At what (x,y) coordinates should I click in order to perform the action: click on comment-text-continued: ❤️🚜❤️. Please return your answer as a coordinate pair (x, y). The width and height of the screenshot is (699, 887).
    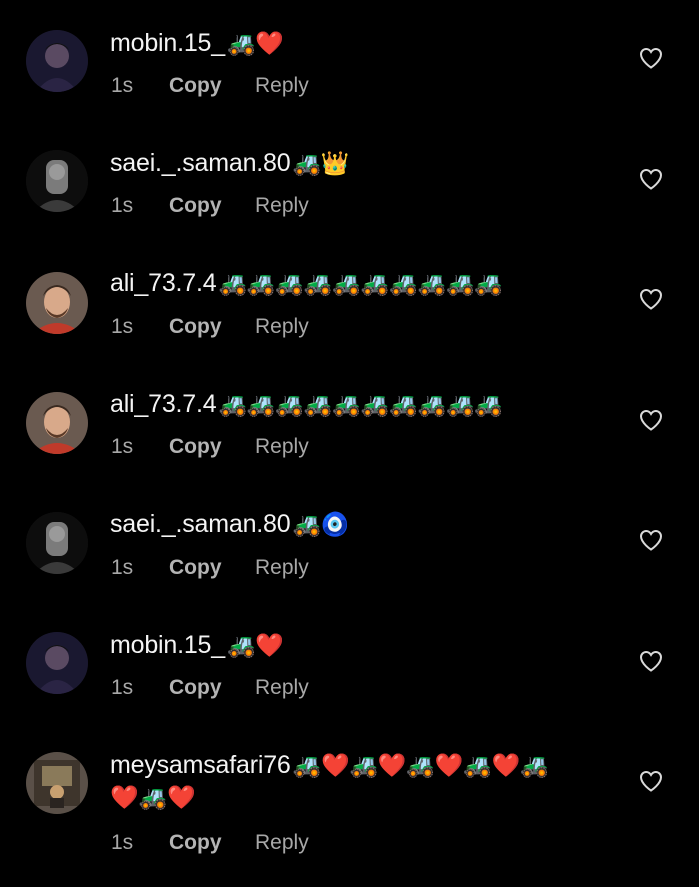
    Looking at the image, I should click on (153, 798).